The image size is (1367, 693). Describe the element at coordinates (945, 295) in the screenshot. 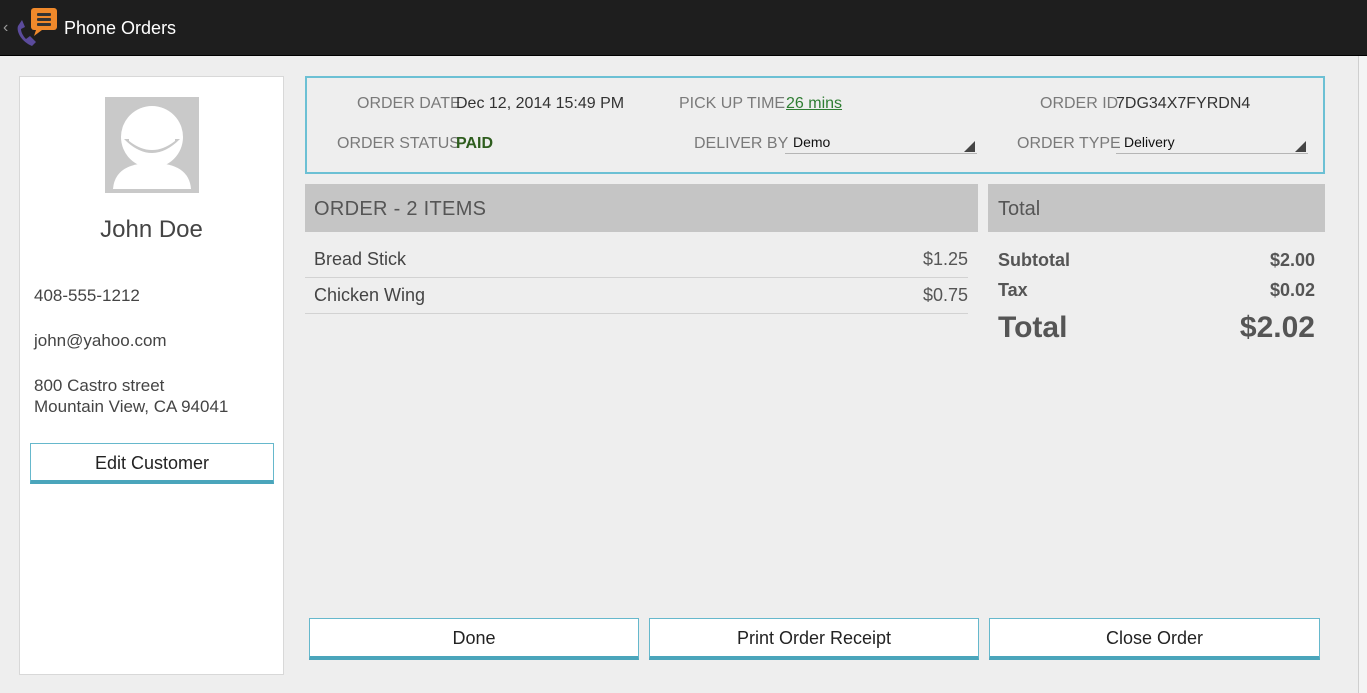

I see `item-price: $0.75` at that location.